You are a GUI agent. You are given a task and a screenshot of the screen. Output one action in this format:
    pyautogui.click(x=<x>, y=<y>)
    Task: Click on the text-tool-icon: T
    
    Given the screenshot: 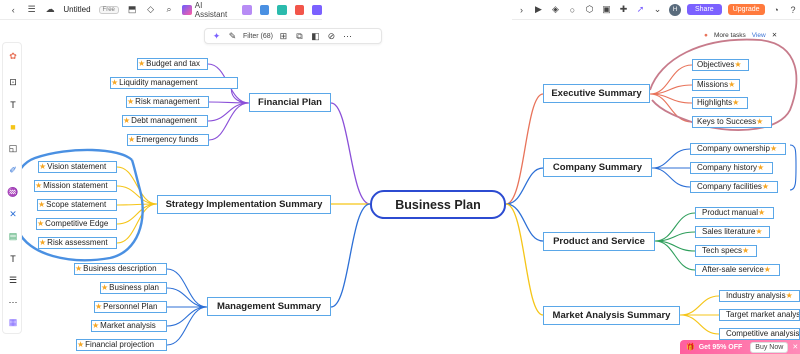 What is the action you would take?
    pyautogui.click(x=13, y=258)
    